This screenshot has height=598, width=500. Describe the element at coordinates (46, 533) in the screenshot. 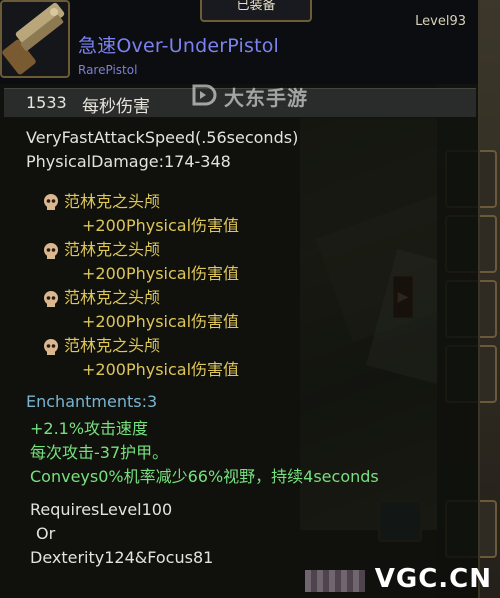

I see `requires-or: Or` at that location.